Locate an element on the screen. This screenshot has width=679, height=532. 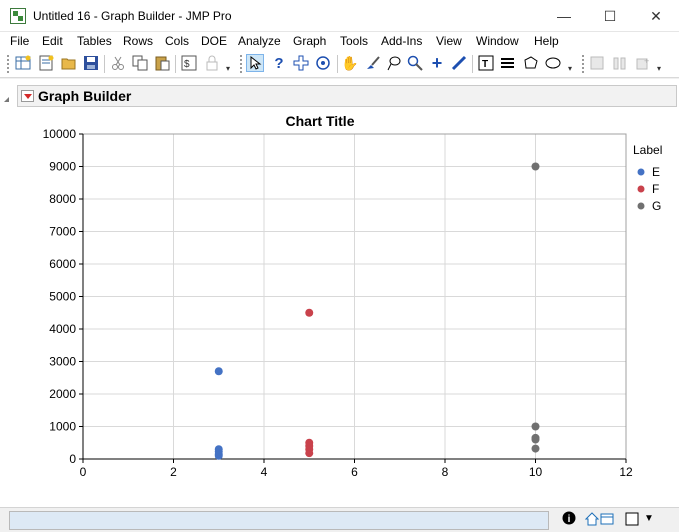
menu-add-ins: Add-Ins is located at coordinates (401, 41).